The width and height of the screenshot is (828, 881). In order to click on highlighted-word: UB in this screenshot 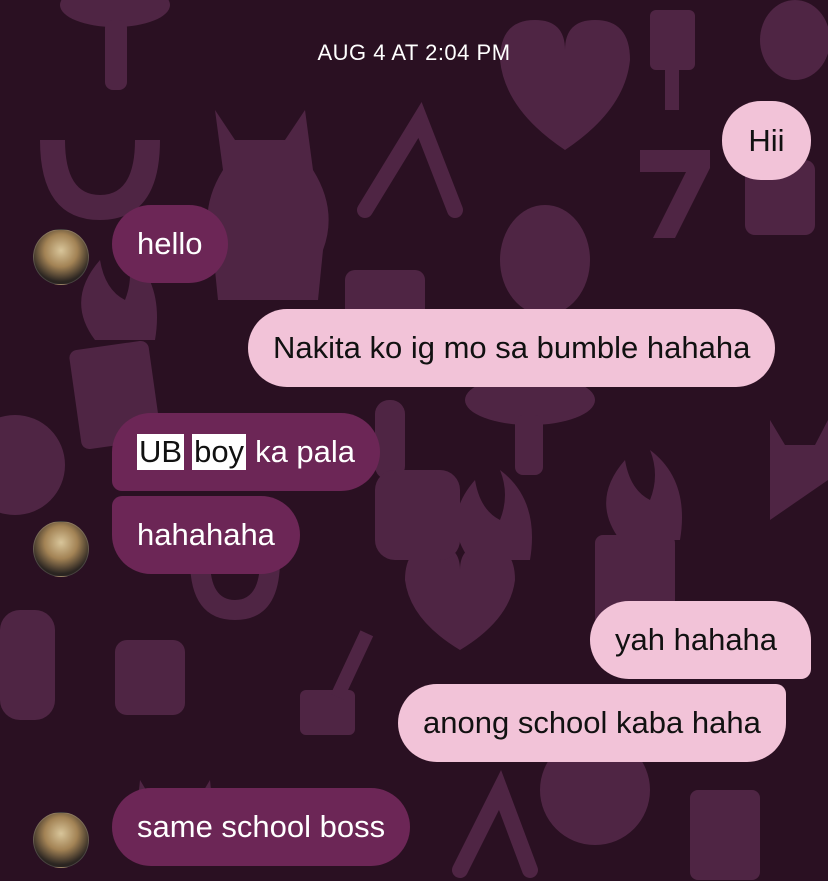, I will do `click(161, 452)`.